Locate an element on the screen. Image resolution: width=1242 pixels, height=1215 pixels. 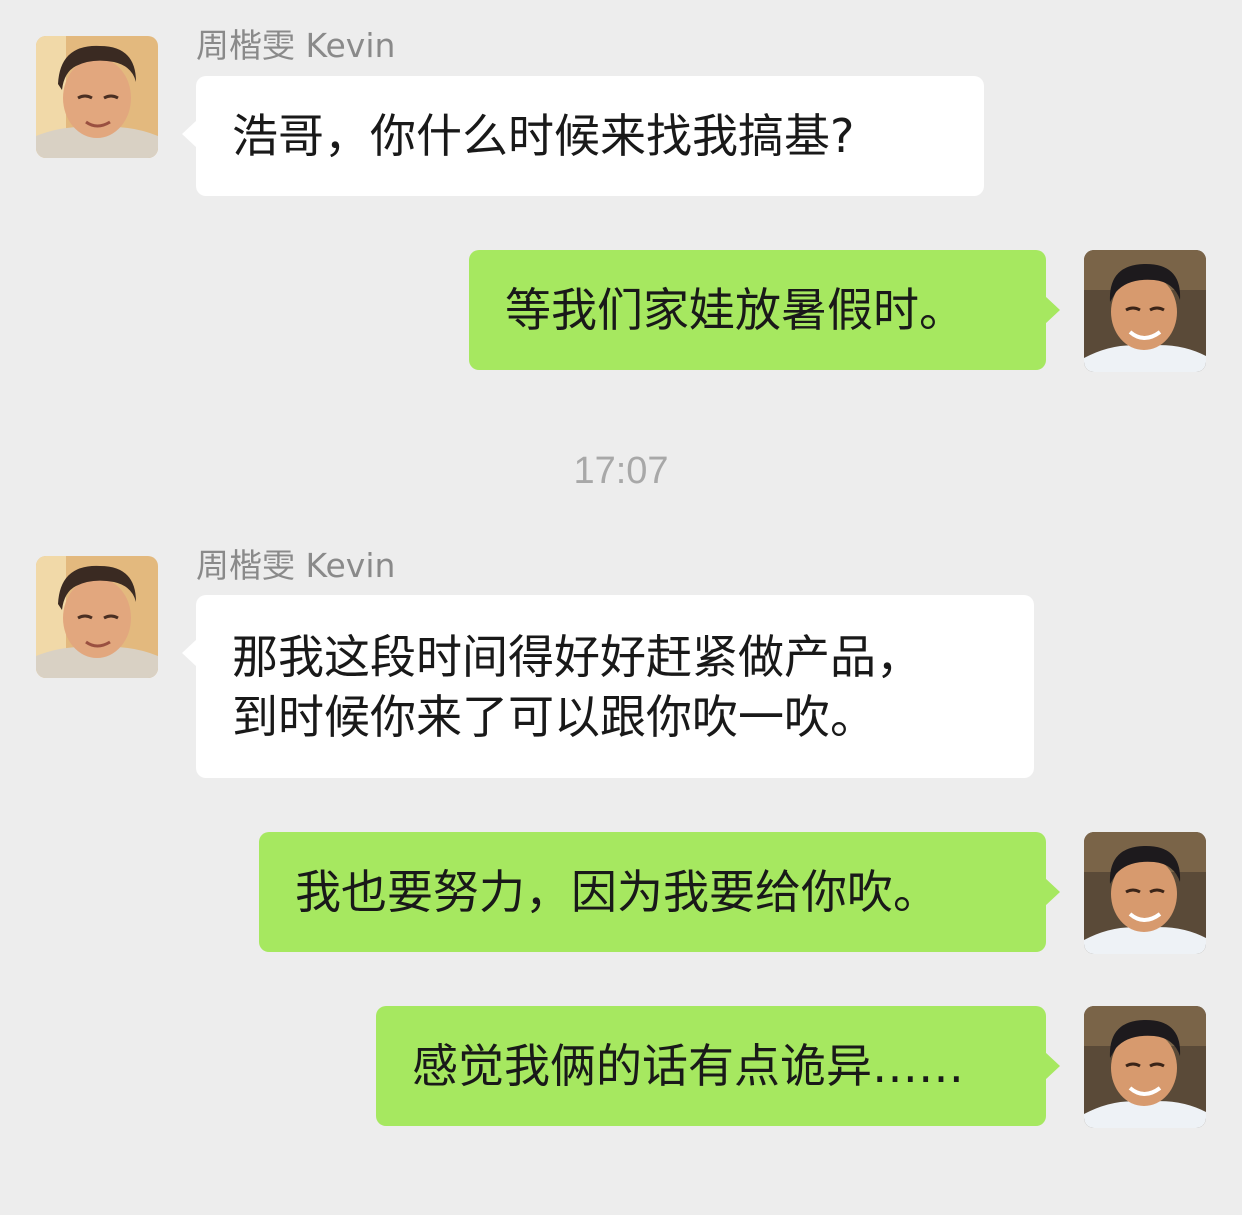
message-bubble-outgoing: 我也要努力，因为我要给你吹。 is located at coordinates (659, 892).